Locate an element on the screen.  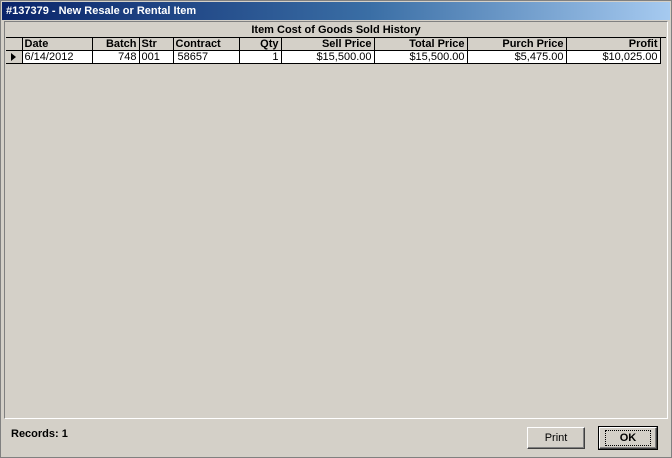
row-selector is located at coordinates (14, 57).